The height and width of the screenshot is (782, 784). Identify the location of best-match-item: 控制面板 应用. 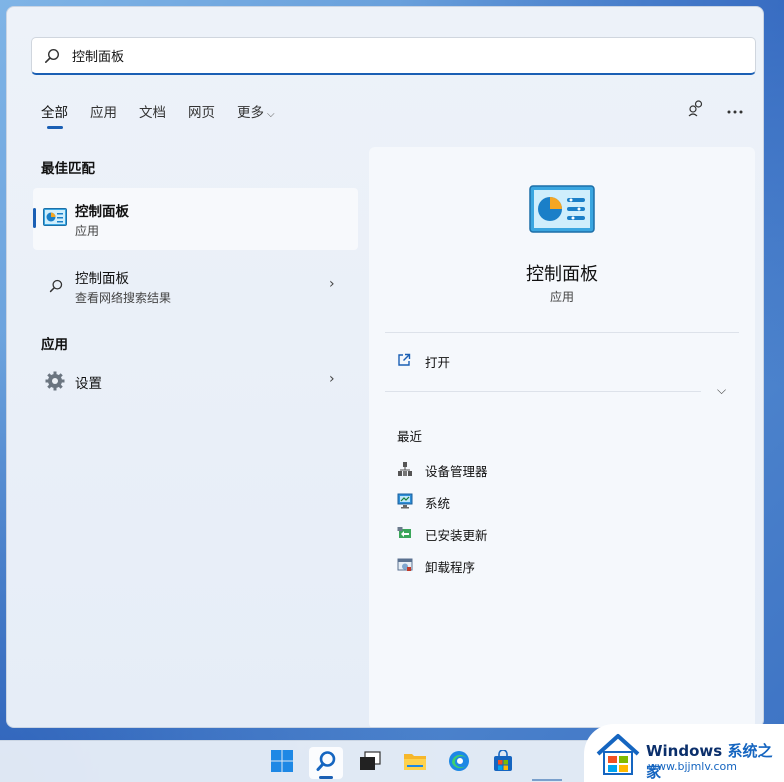
(195, 219).